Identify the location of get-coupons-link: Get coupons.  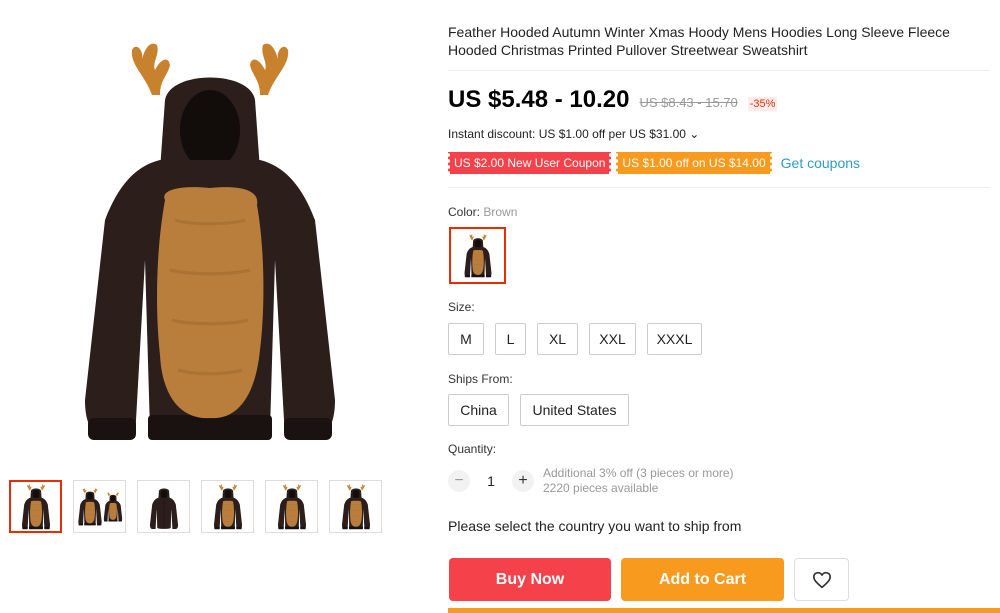
(820, 163).